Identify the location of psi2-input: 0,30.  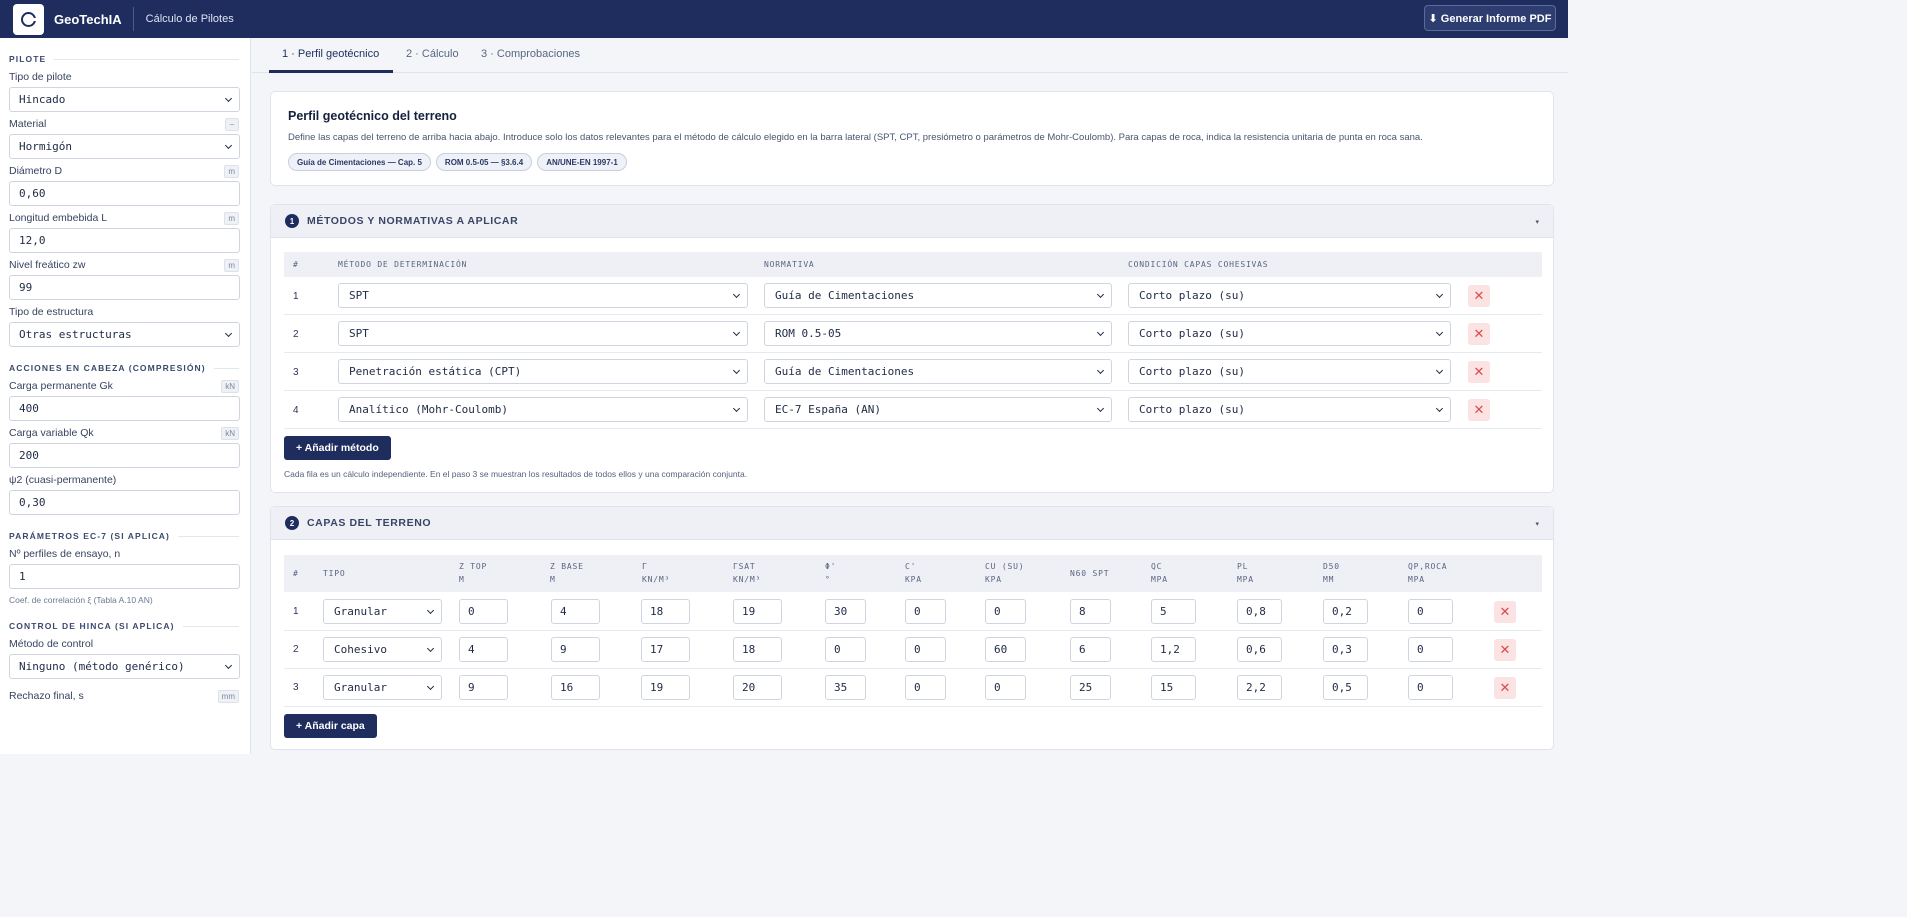
(124, 502).